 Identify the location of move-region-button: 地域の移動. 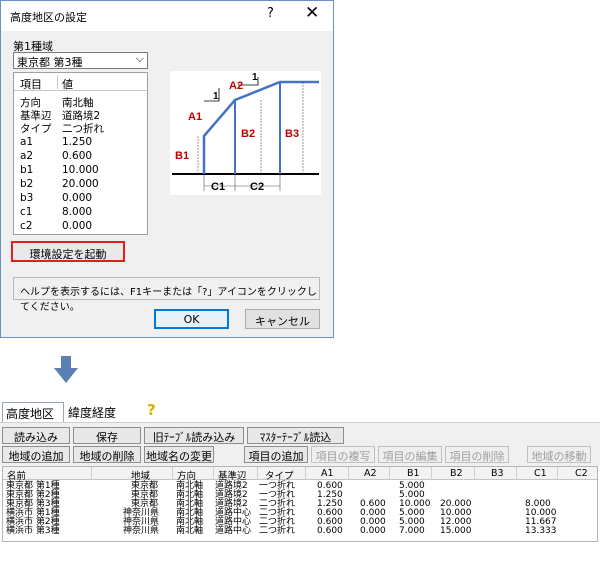
(559, 454).